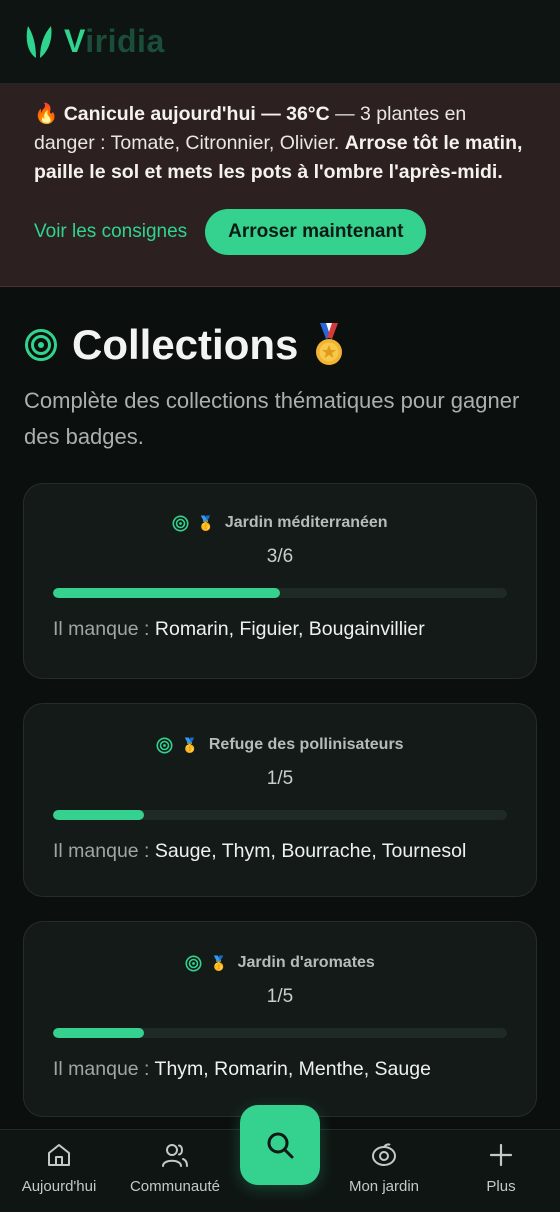 This screenshot has height=1212, width=560. I want to click on fire-icon: 🔥, so click(46, 114).